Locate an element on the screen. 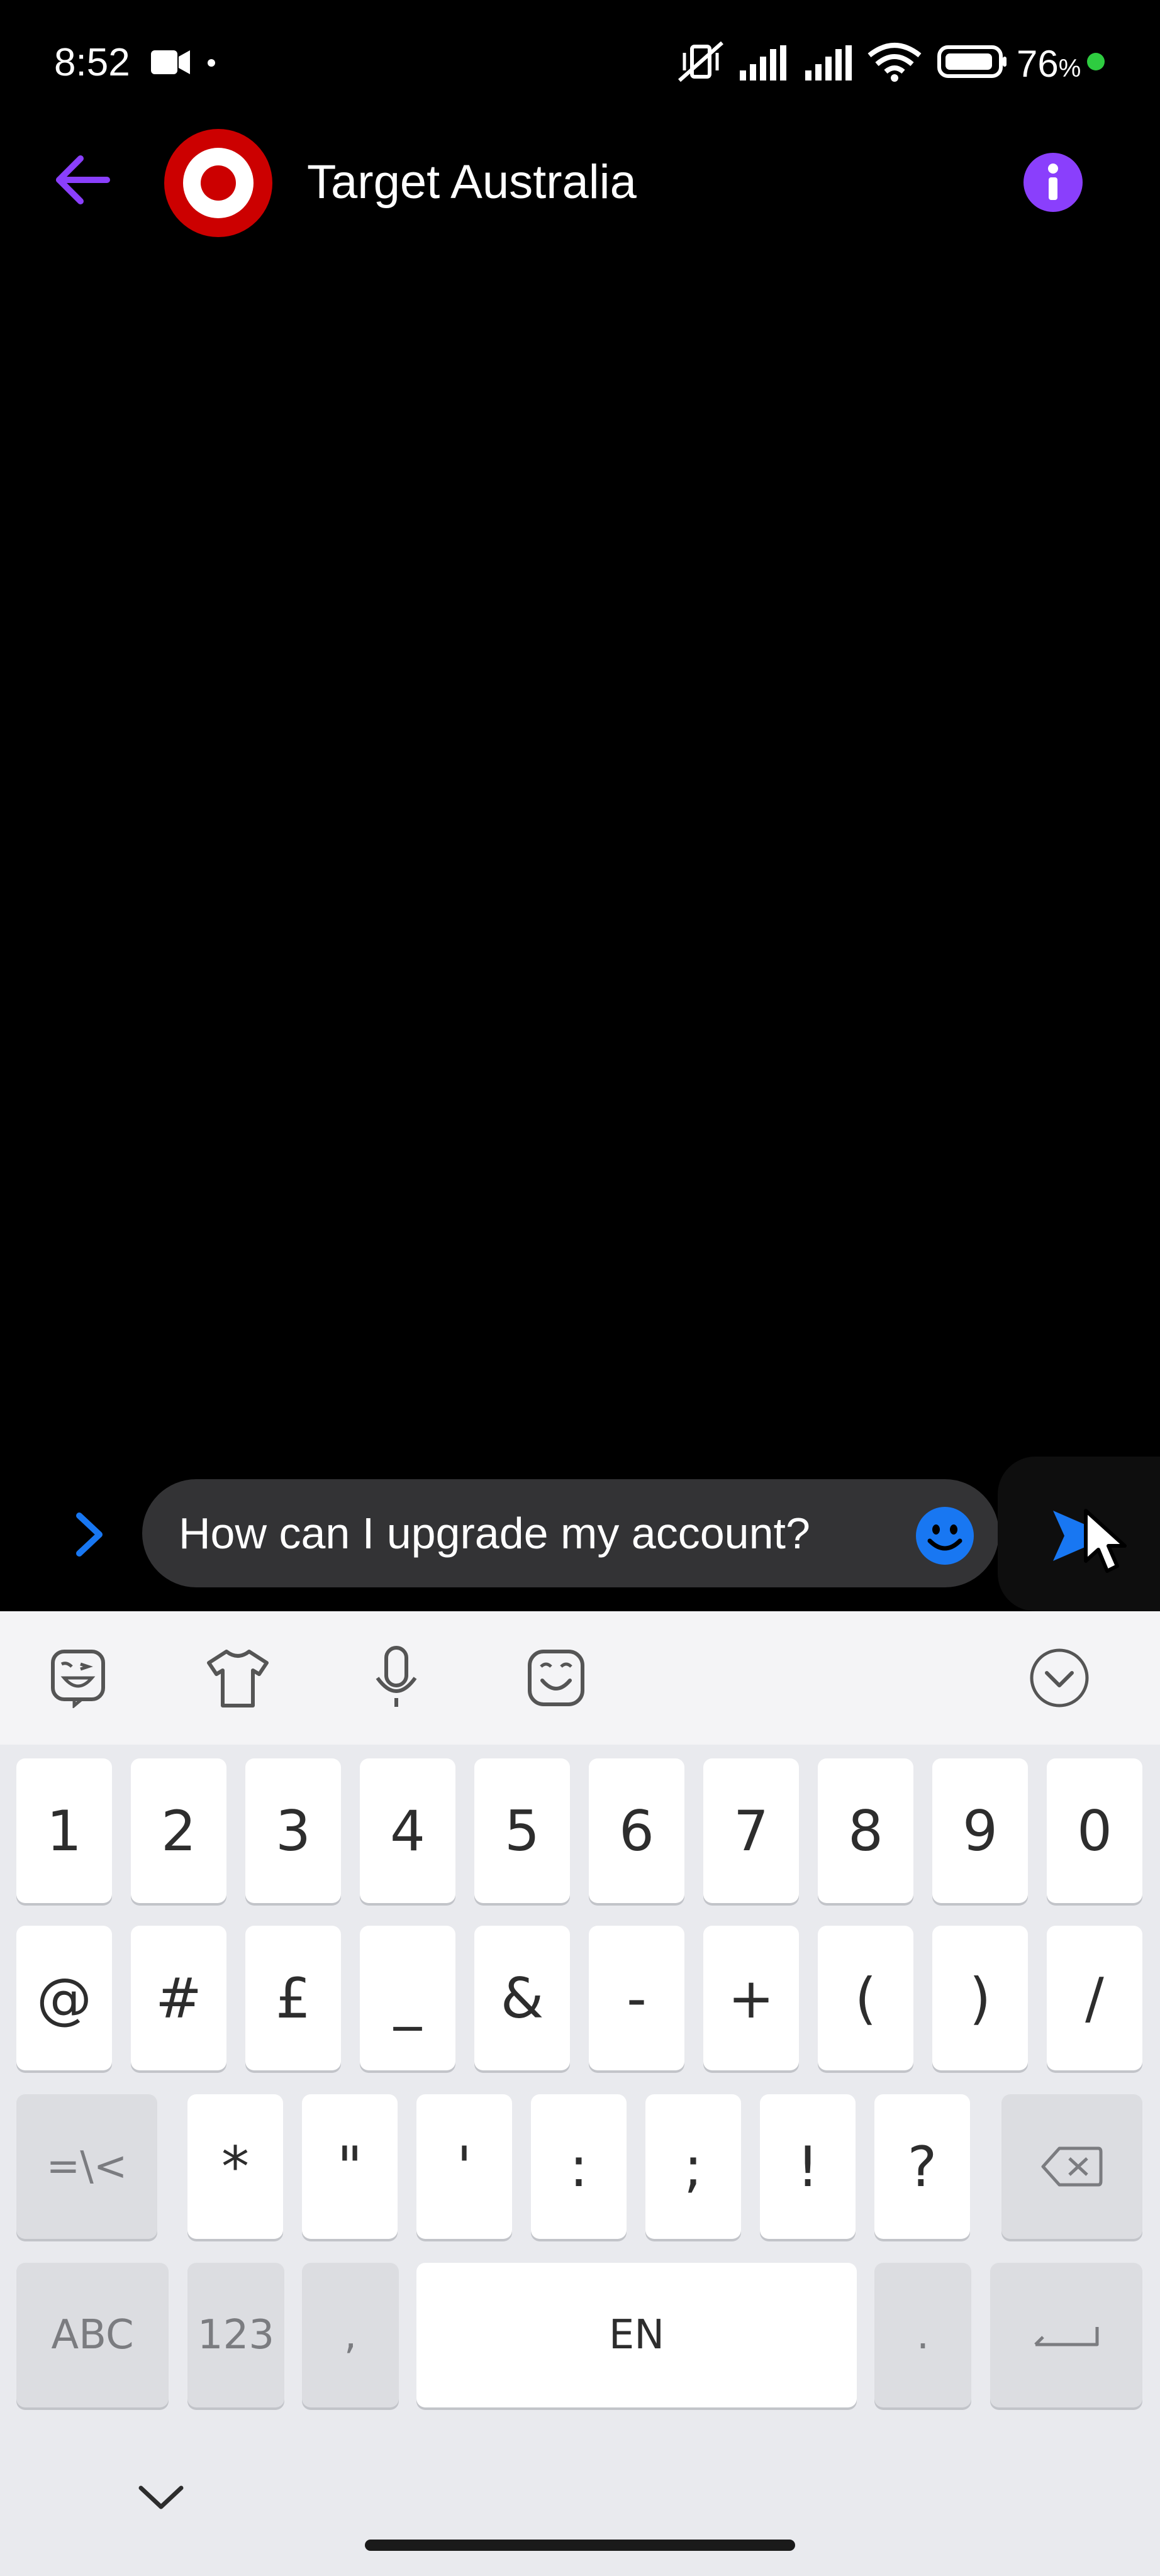  key-more-symbols: =\< is located at coordinates (86, 2166).